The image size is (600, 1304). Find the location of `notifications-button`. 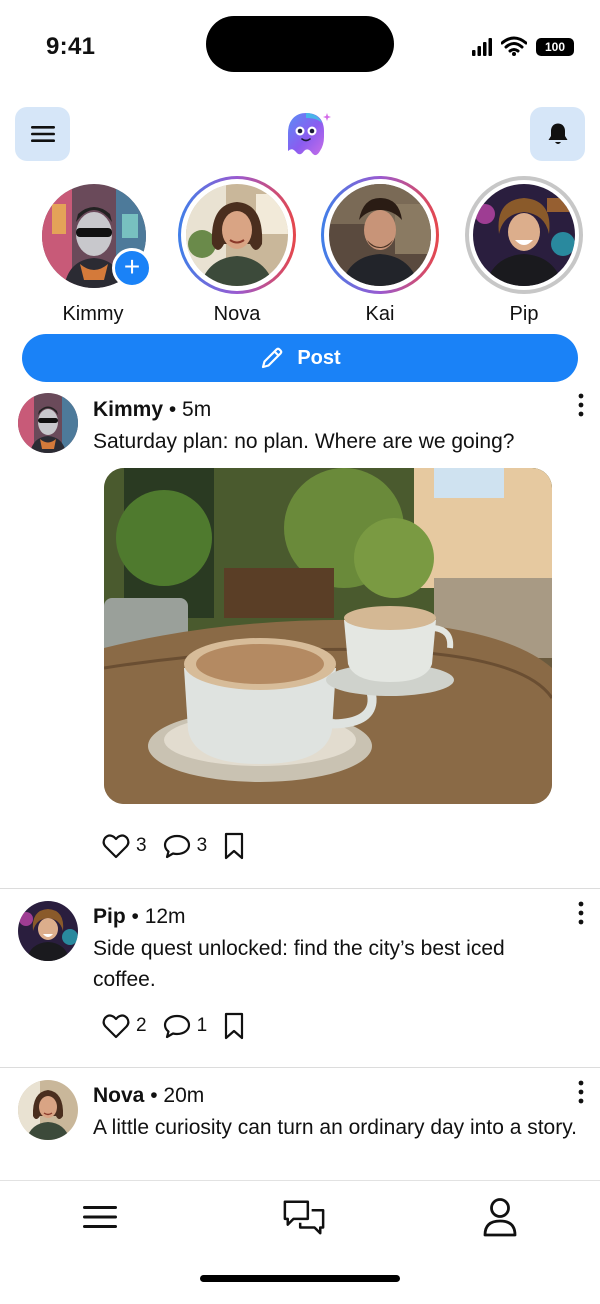

notifications-button is located at coordinates (557, 134).